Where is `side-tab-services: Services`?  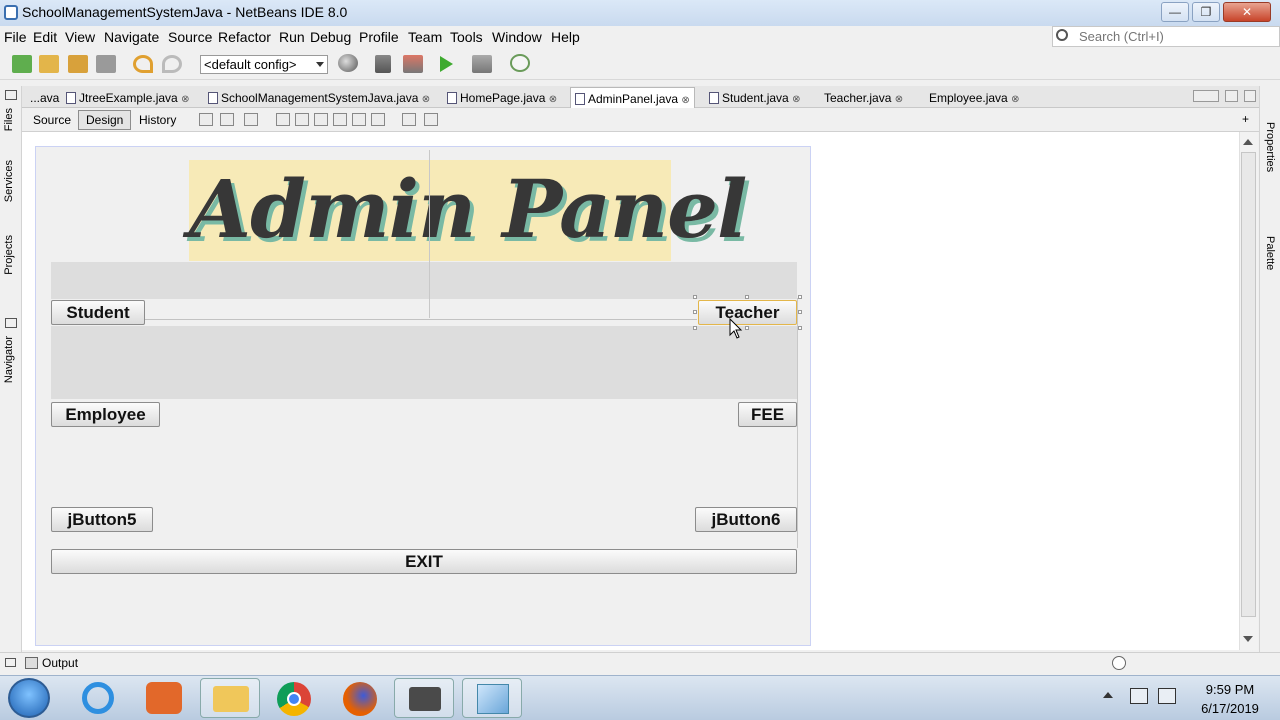
side-tab-services: Services is located at coordinates (9, 181).